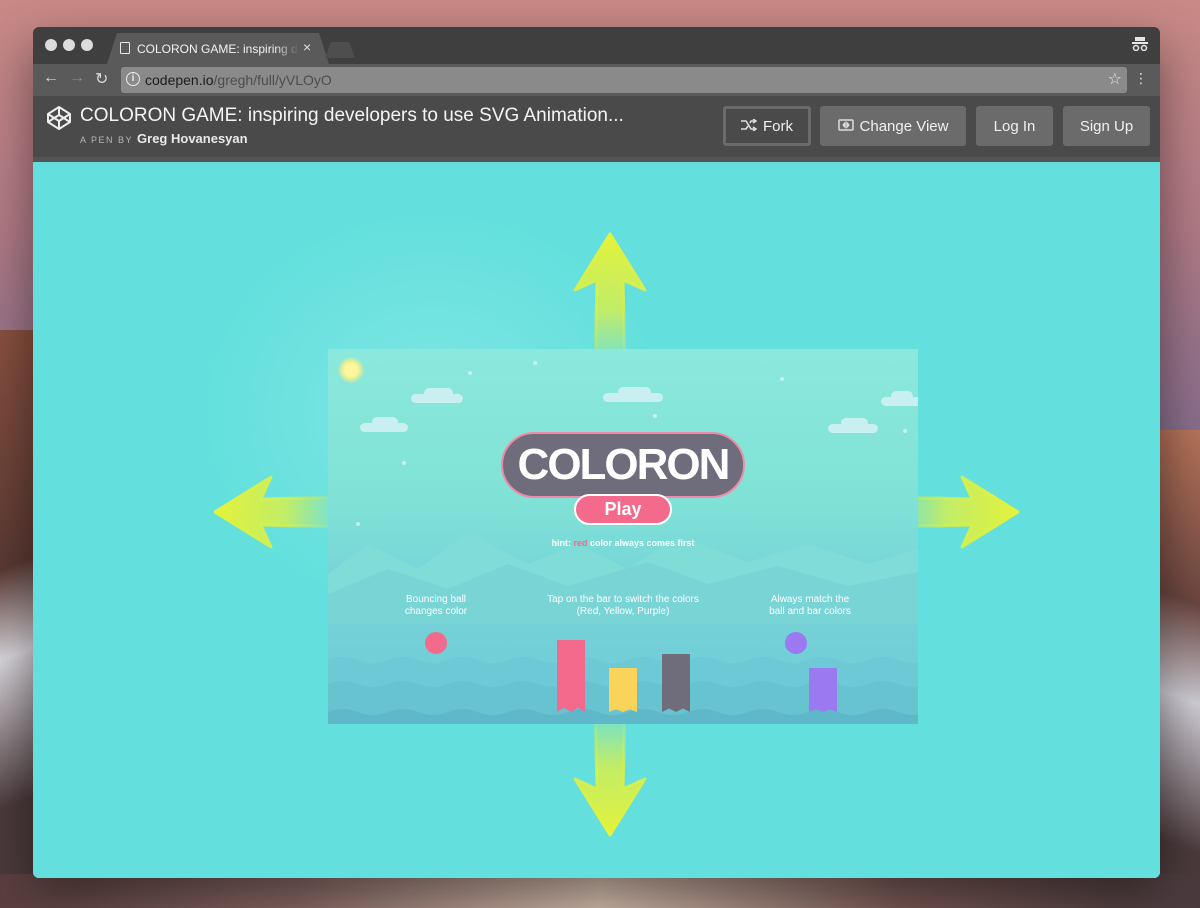  Describe the element at coordinates (796, 643) in the screenshot. I see `purple-ball` at that location.